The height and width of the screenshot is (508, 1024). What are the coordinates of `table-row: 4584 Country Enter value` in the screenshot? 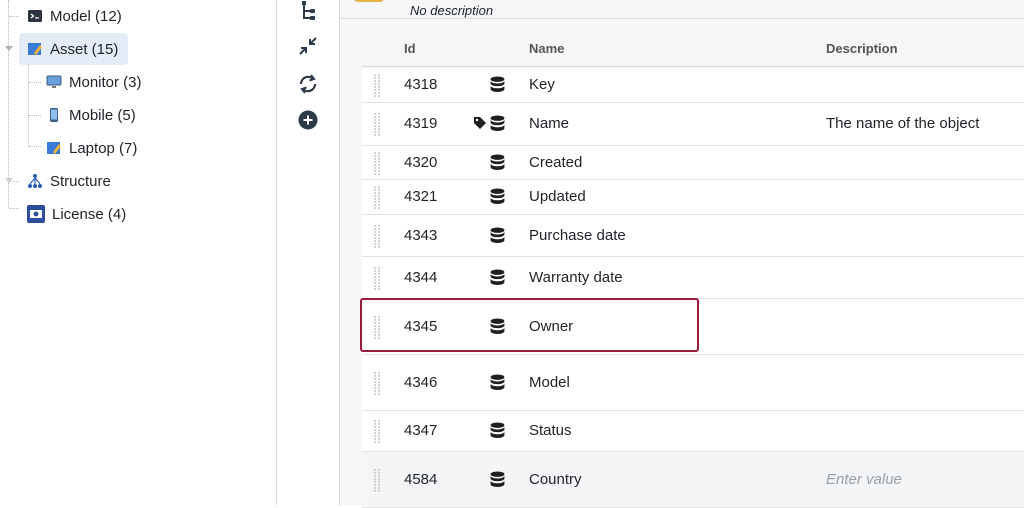 It's located at (693, 480).